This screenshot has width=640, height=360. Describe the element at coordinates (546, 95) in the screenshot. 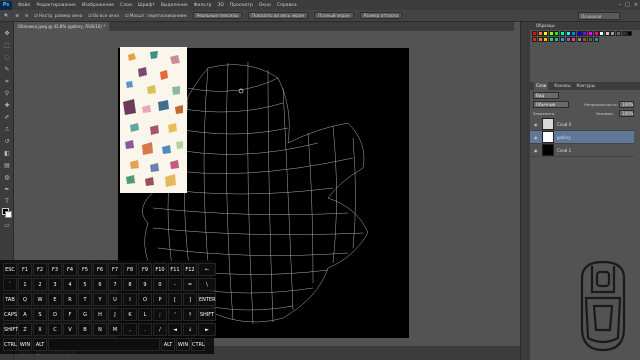

I see `layer-kind-filter: Вид` at that location.